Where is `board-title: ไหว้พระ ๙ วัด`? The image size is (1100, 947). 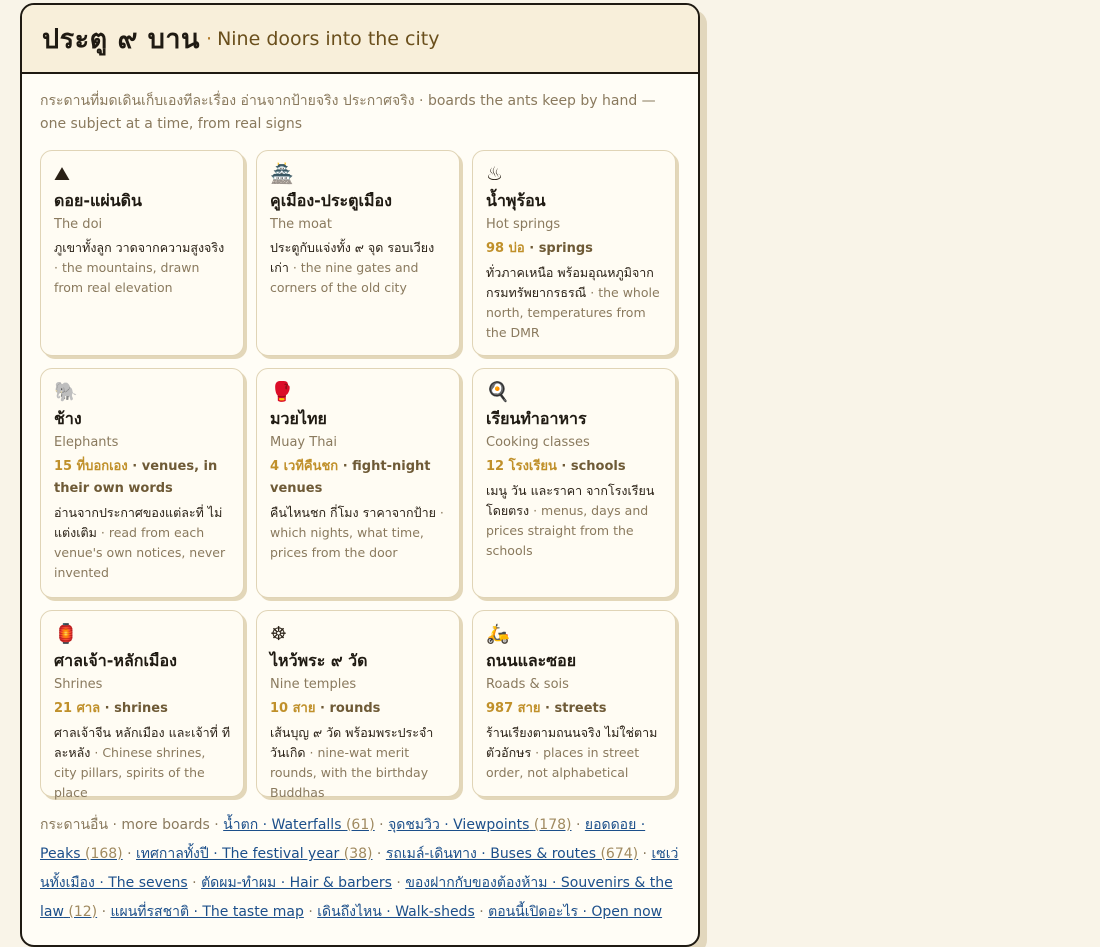
board-title: ไหว้พระ ๙ วัด is located at coordinates (319, 660).